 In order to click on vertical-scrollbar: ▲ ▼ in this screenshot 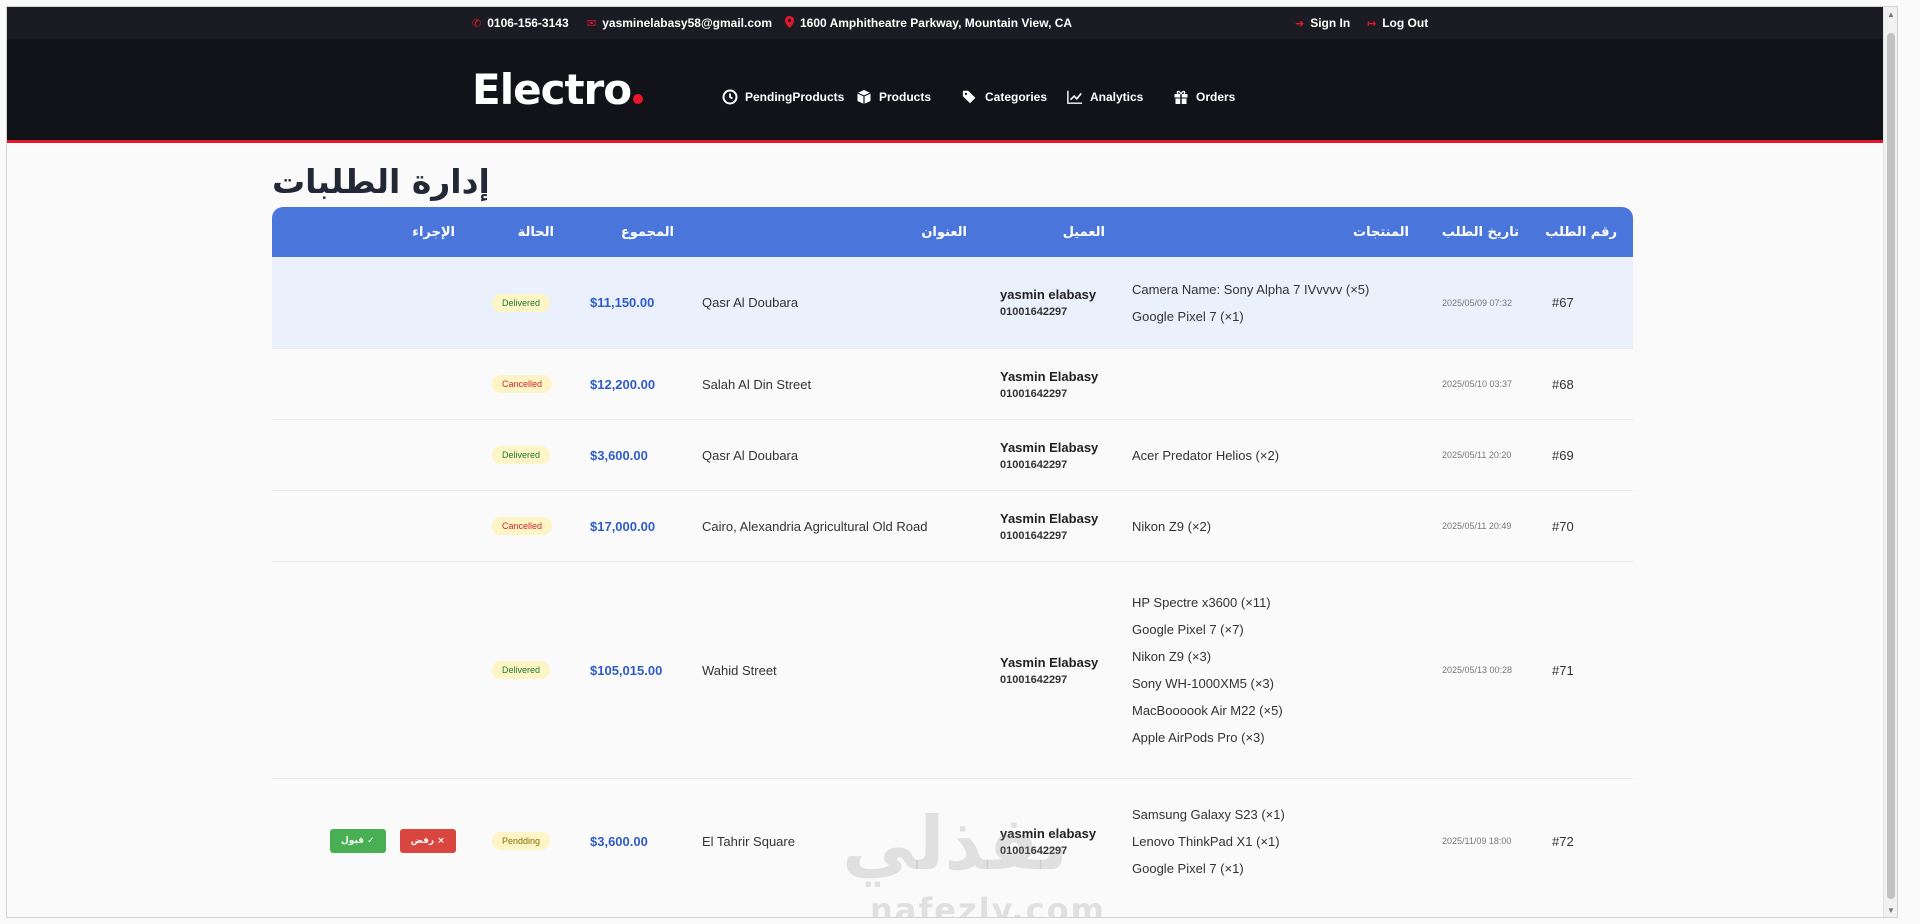, I will do `click(1890, 462)`.